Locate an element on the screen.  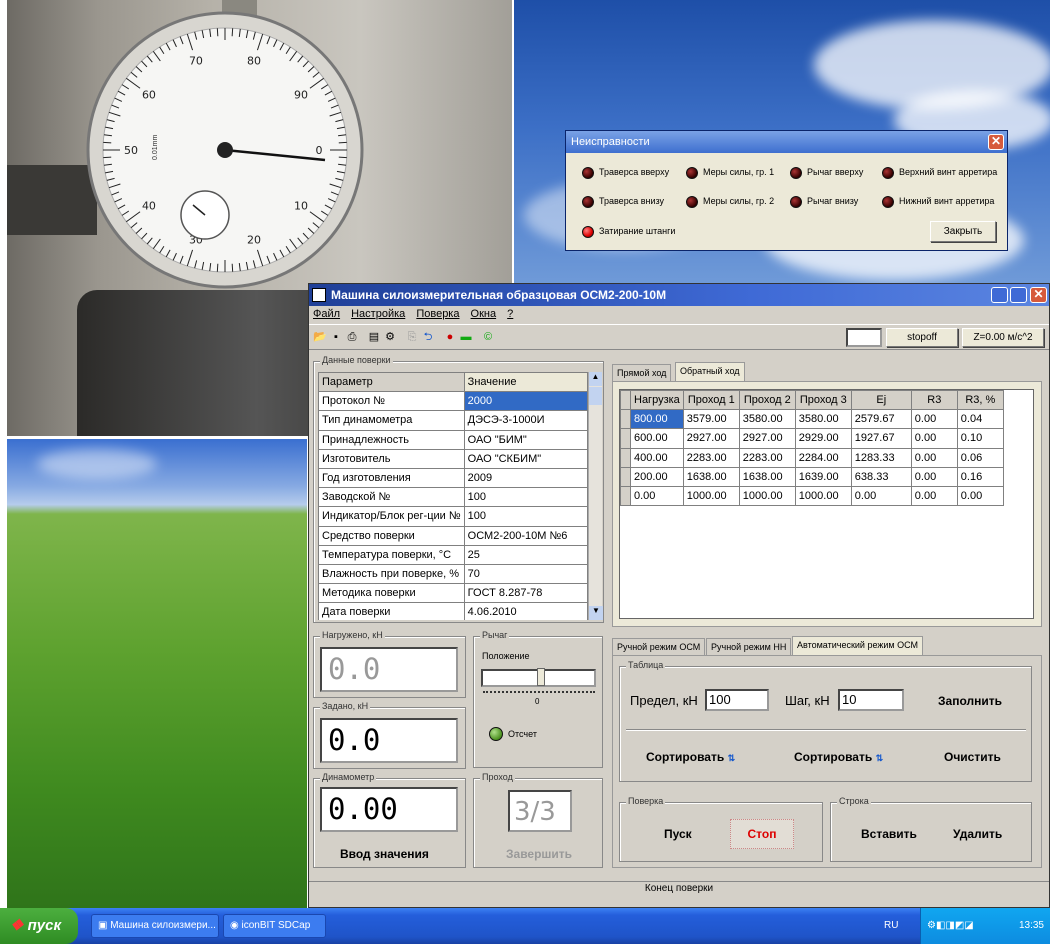
refresh-icon: © is located at coordinates (488, 337).